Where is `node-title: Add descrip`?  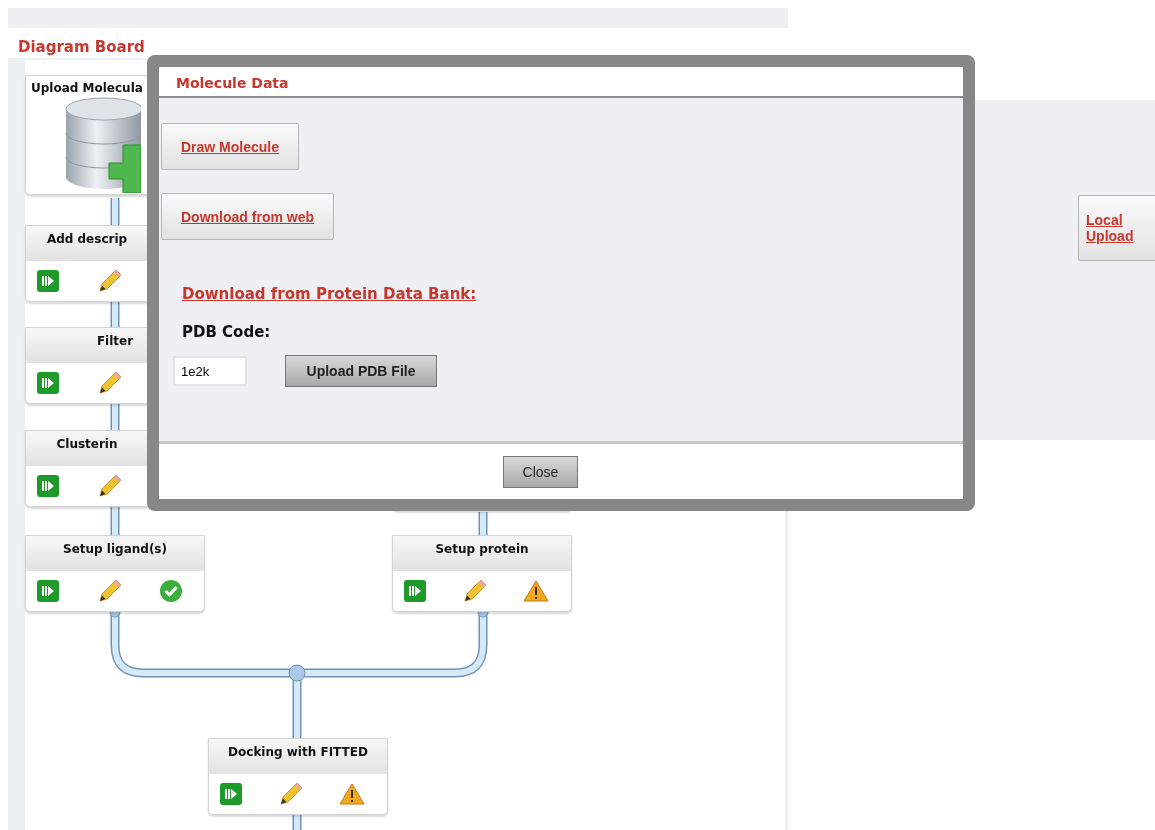
node-title: Add descrip is located at coordinates (87, 240).